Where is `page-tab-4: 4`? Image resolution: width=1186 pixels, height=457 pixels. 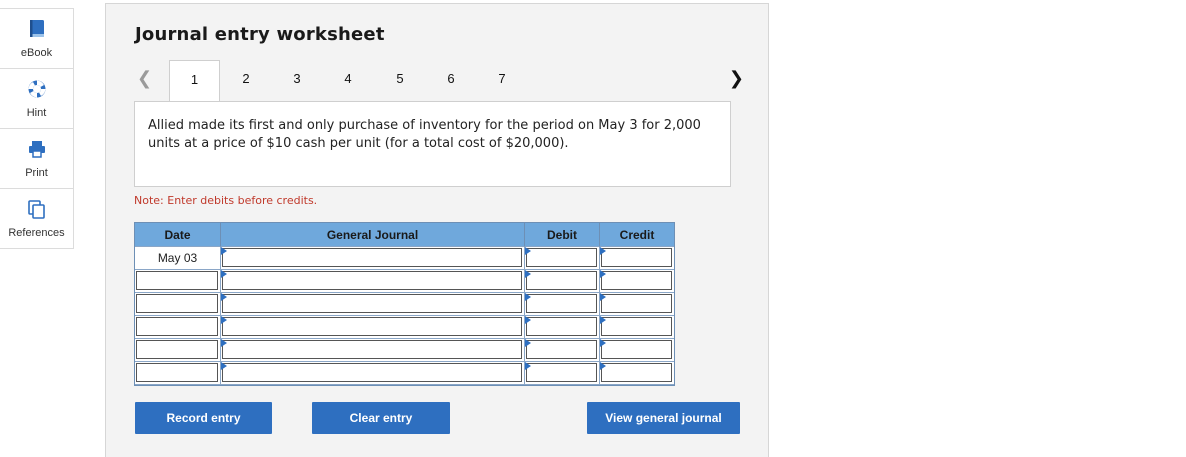
page-tab-4: 4 is located at coordinates (348, 78).